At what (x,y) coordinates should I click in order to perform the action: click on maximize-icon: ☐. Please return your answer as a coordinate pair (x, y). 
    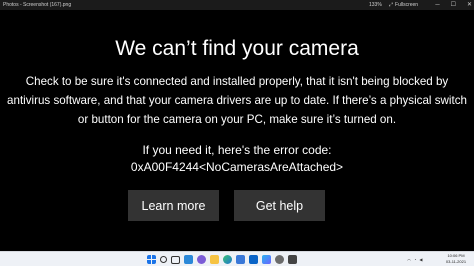
    Looking at the image, I should click on (453, 5).